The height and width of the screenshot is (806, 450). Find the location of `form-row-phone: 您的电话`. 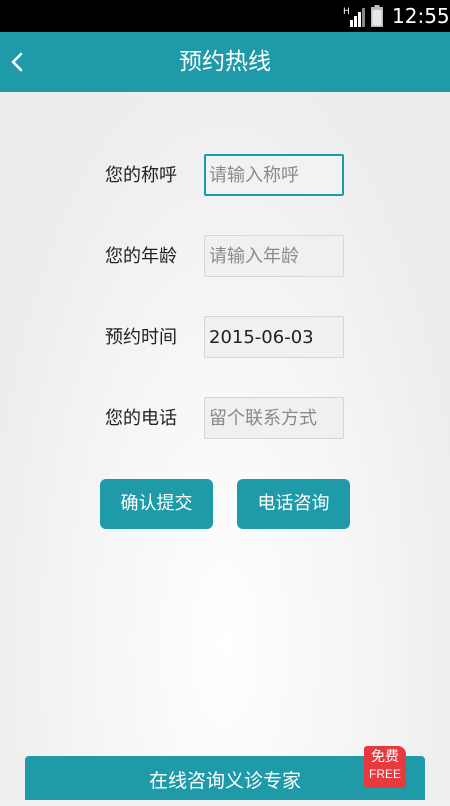

form-row-phone: 您的电话 is located at coordinates (225, 419).